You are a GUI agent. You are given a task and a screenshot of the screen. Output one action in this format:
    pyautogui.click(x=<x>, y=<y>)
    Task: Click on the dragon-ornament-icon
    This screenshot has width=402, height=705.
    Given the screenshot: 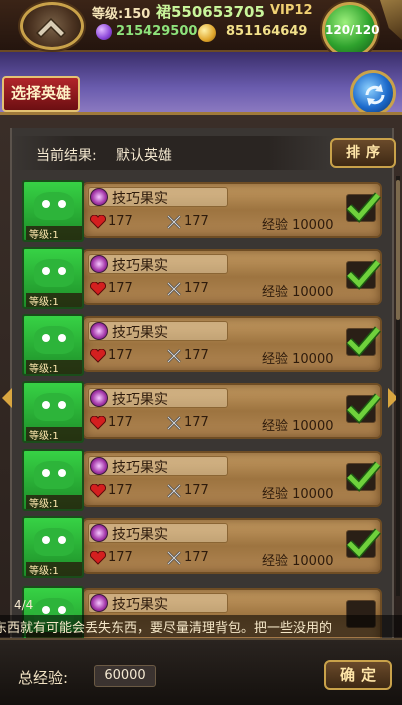 What is the action you would take?
    pyautogui.click(x=391, y=20)
    